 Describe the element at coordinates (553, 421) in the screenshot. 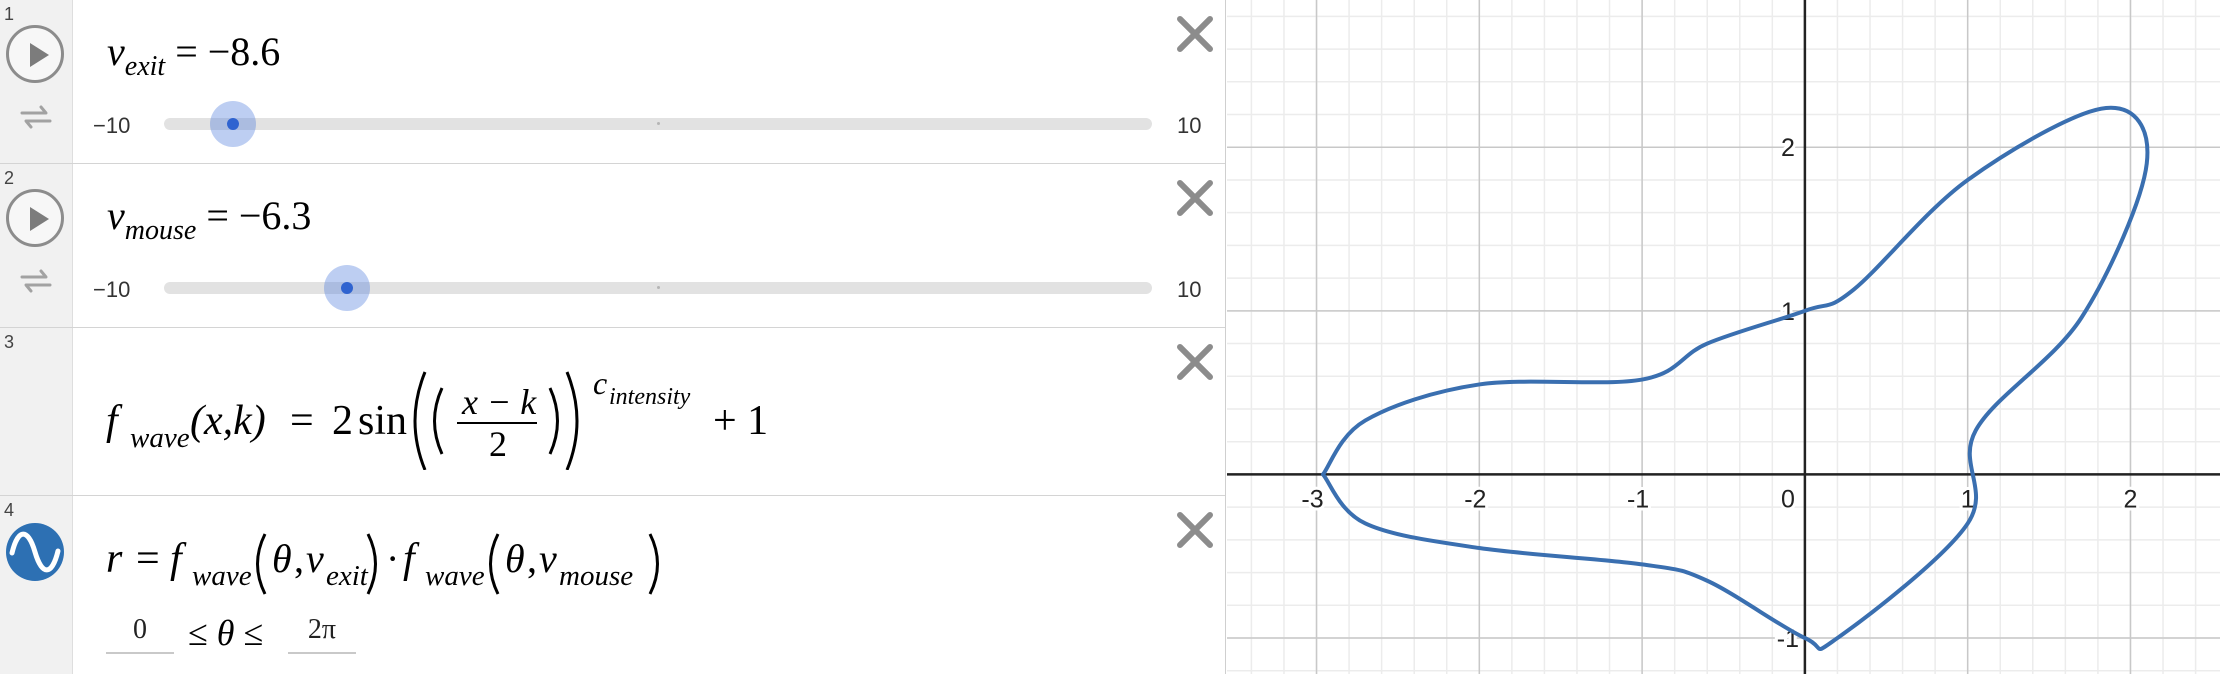

I see `inner-paren-right` at that location.